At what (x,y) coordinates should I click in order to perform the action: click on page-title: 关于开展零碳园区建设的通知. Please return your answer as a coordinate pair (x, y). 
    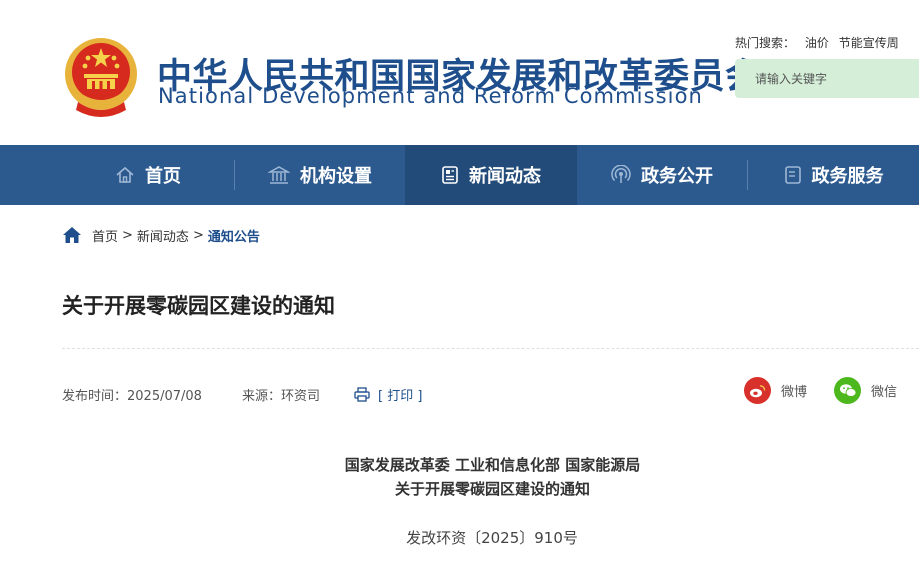
    Looking at the image, I should click on (198, 306).